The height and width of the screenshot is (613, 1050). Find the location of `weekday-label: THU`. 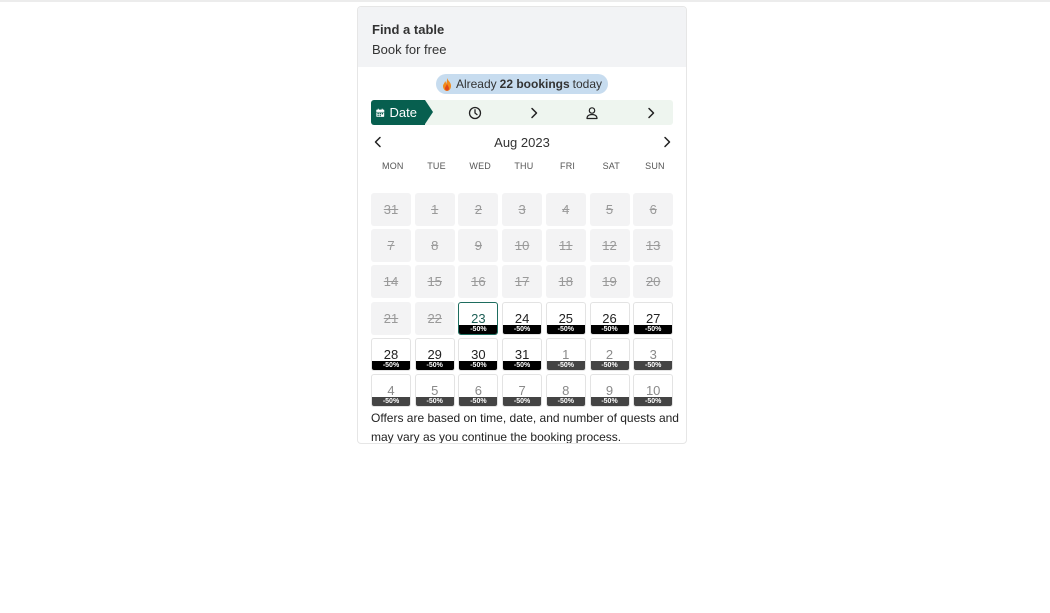

weekday-label: THU is located at coordinates (524, 166).